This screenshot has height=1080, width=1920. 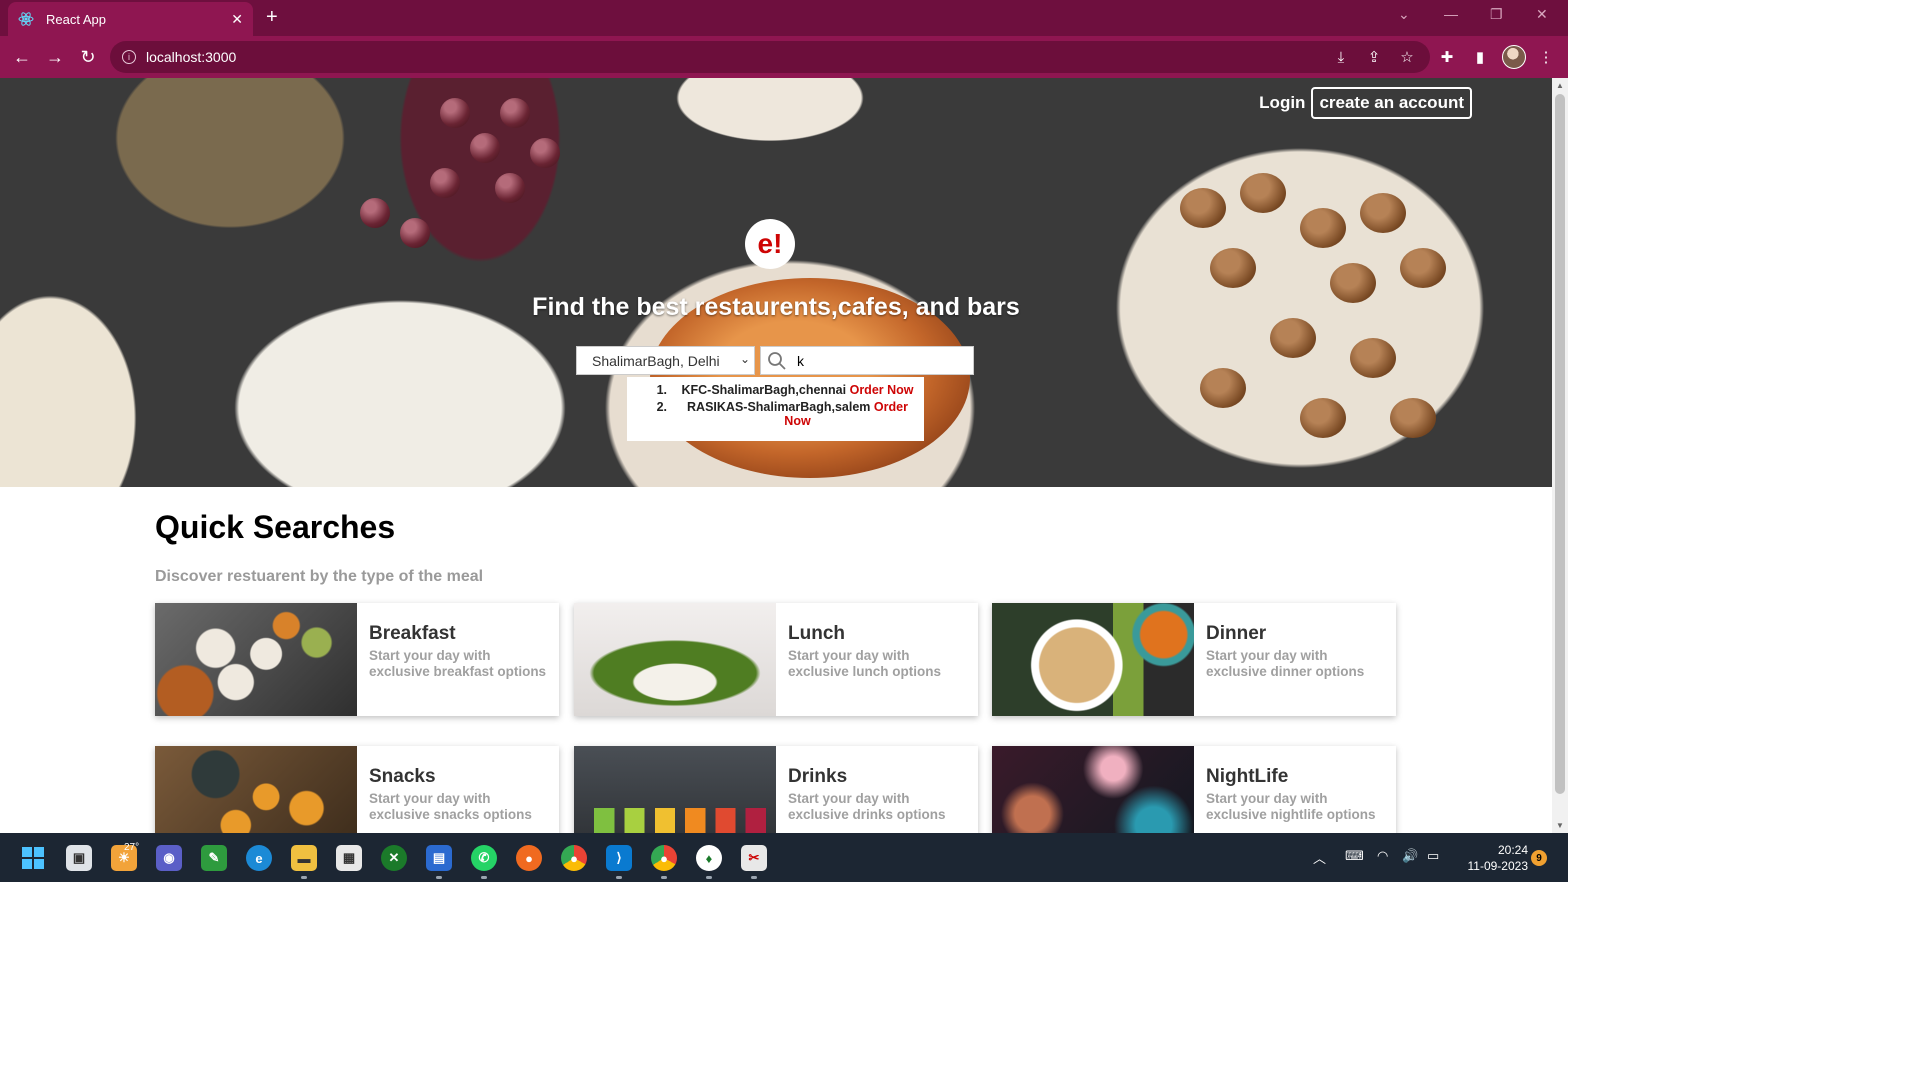 What do you see at coordinates (619, 862) in the screenshot?
I see `vscode-icon: ⟩` at bounding box center [619, 862].